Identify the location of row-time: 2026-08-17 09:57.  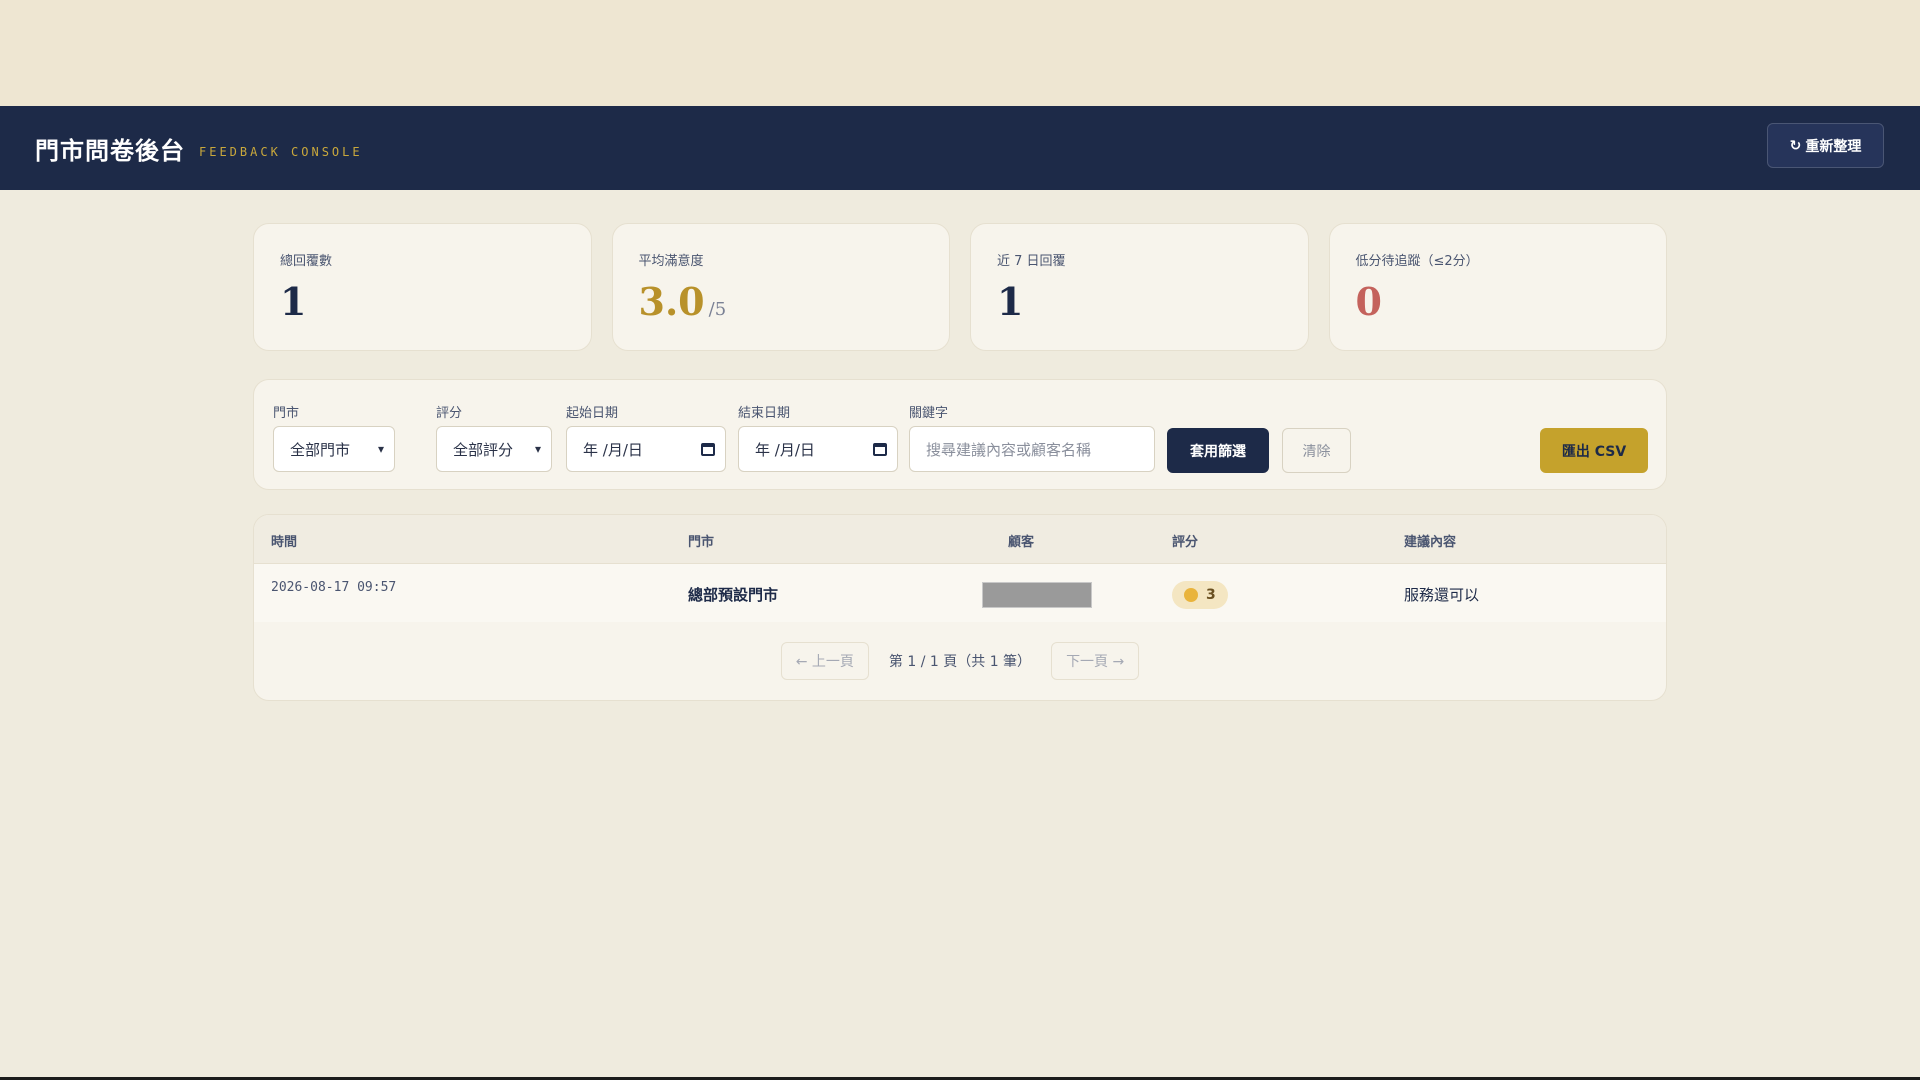
(334, 587).